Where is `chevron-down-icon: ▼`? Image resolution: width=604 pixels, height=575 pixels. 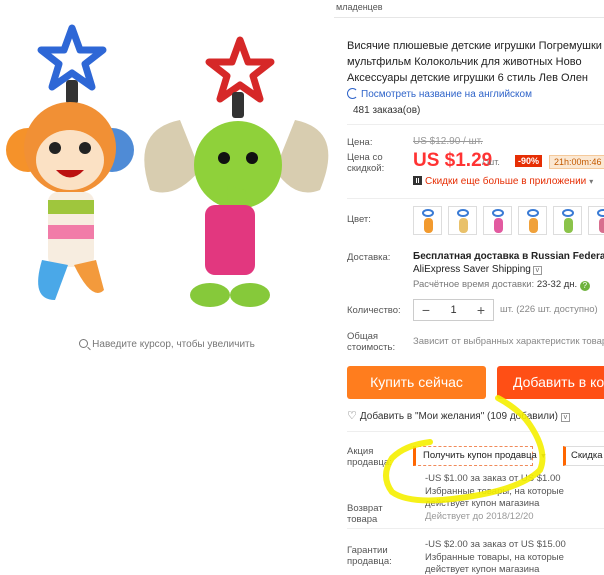 chevron-down-icon: ▼ is located at coordinates (543, 456).